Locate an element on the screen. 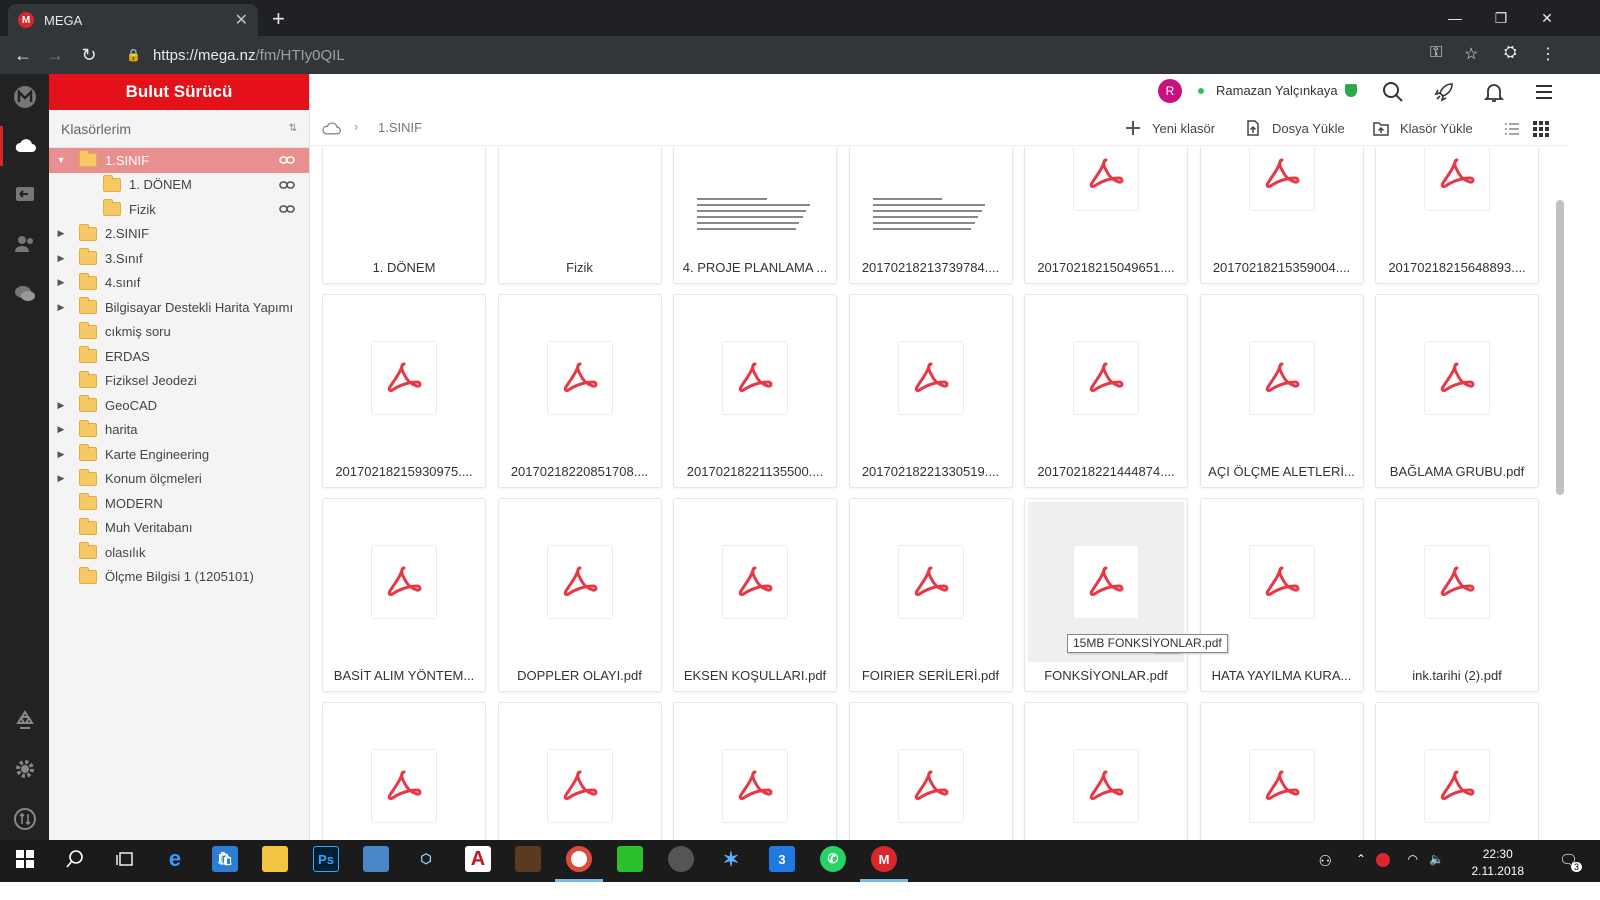 The image size is (1600, 900). caret-down-icon: ▼ is located at coordinates (61, 160).